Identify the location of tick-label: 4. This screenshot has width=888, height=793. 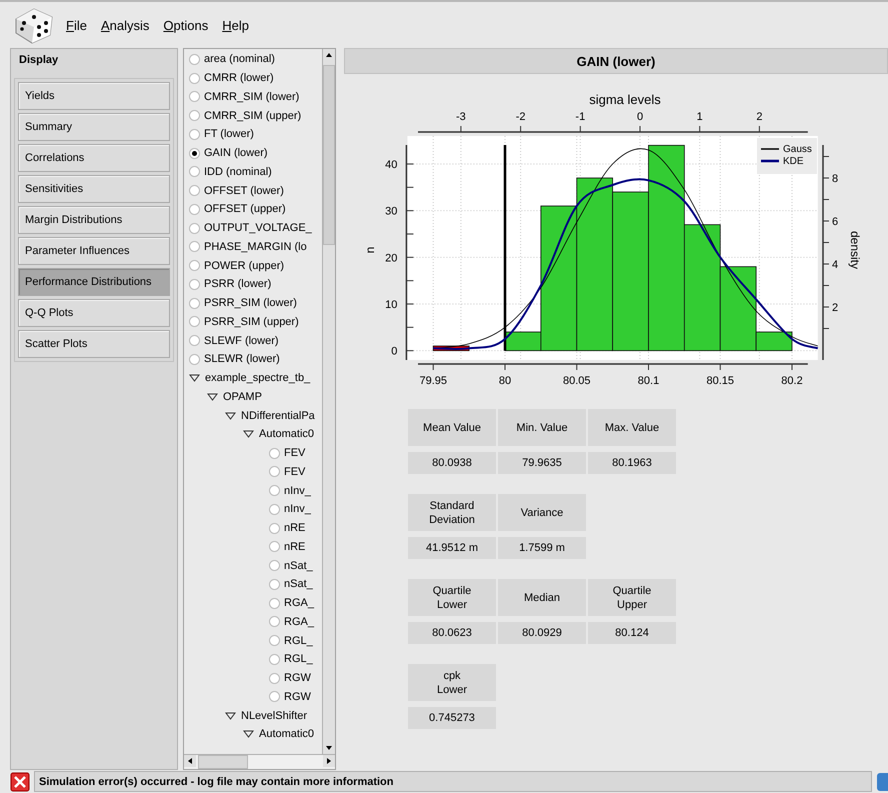
(835, 265).